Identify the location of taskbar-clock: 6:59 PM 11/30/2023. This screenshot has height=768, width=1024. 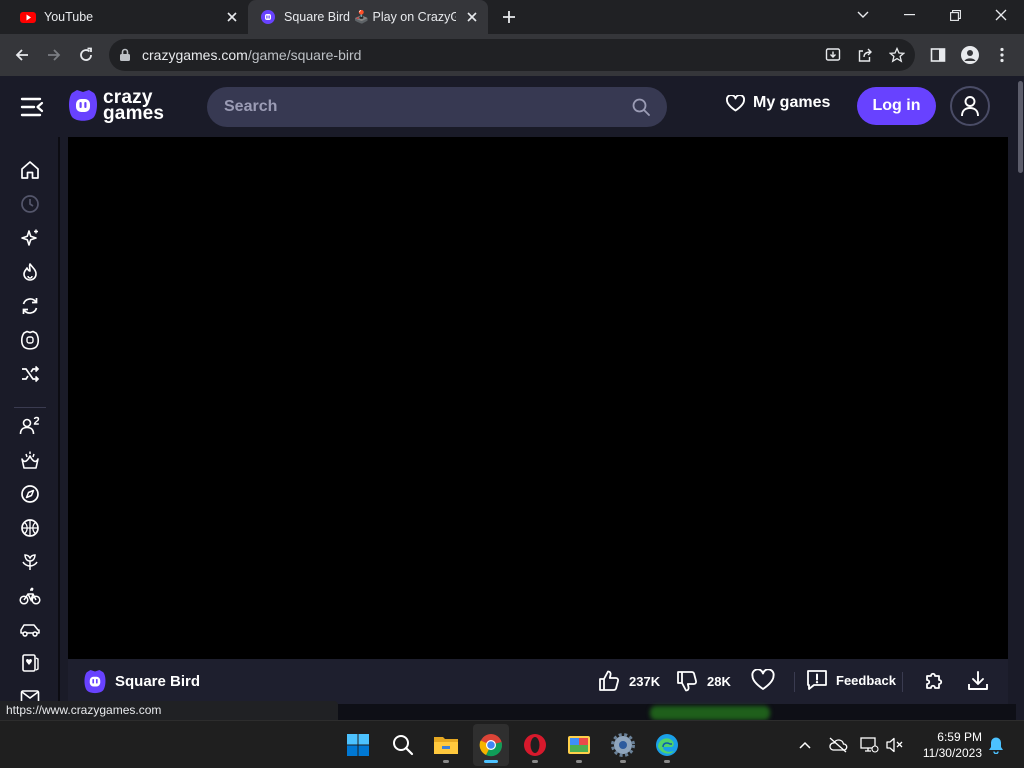
(948, 745).